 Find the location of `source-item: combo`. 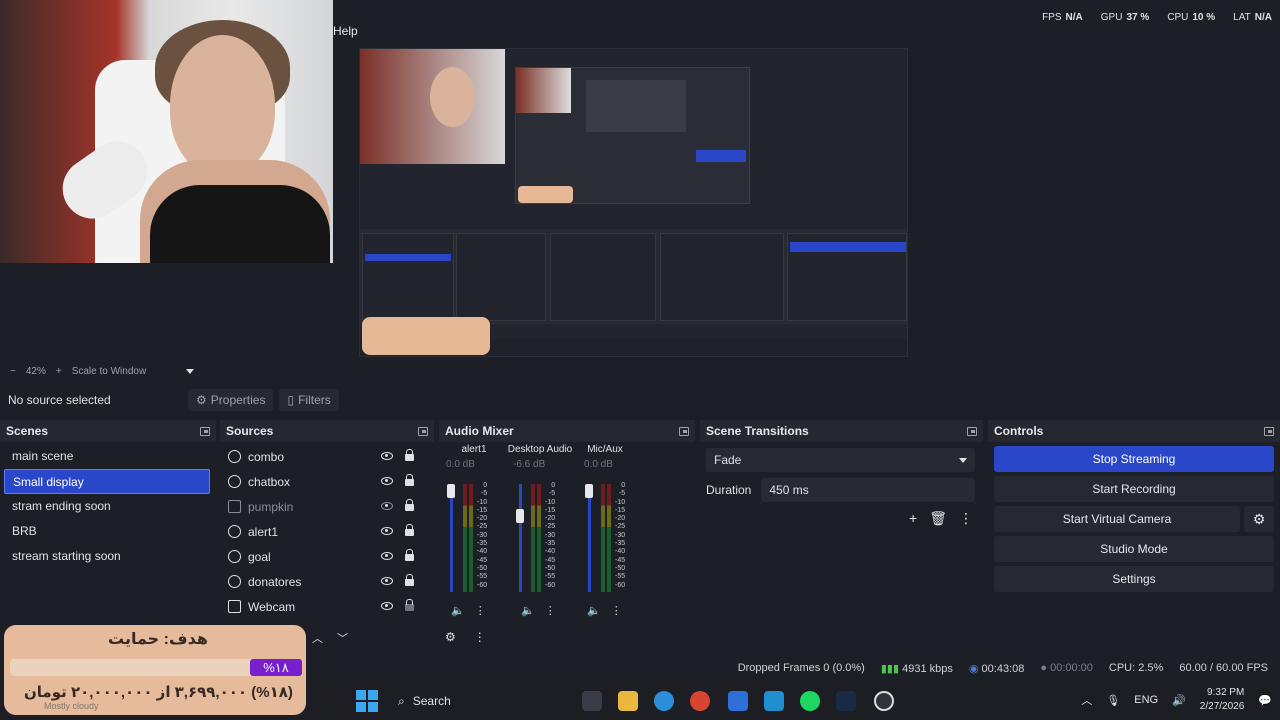

source-item: combo is located at coordinates (327, 456).